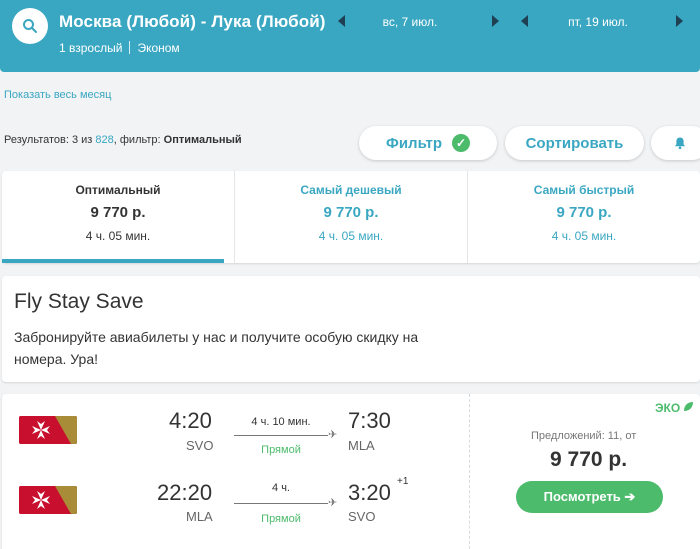 This screenshot has width=700, height=549. What do you see at coordinates (57, 95) in the screenshot?
I see `show-month-link: Показать весь месяц` at bounding box center [57, 95].